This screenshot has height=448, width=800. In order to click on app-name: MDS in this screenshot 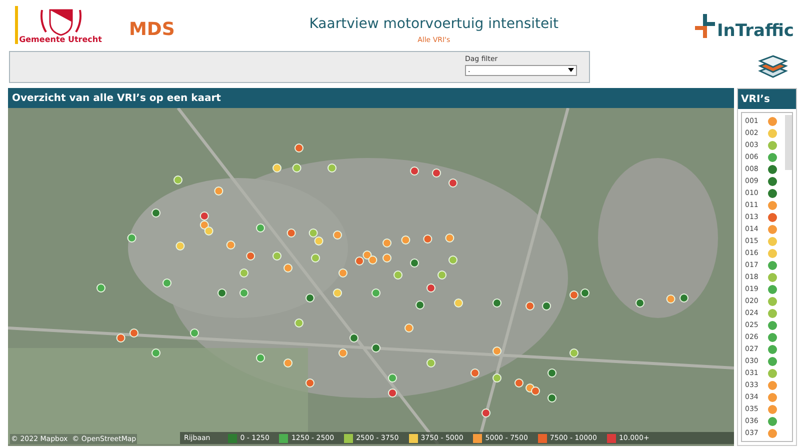, I will do `click(152, 30)`.